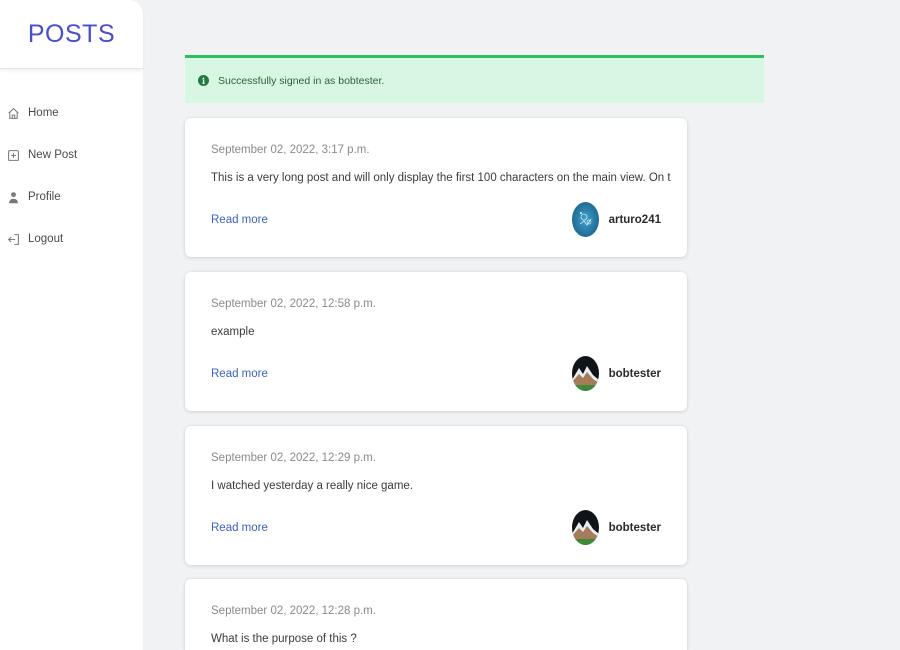 Image resolution: width=900 pixels, height=650 pixels. I want to click on user-icon, so click(13, 197).